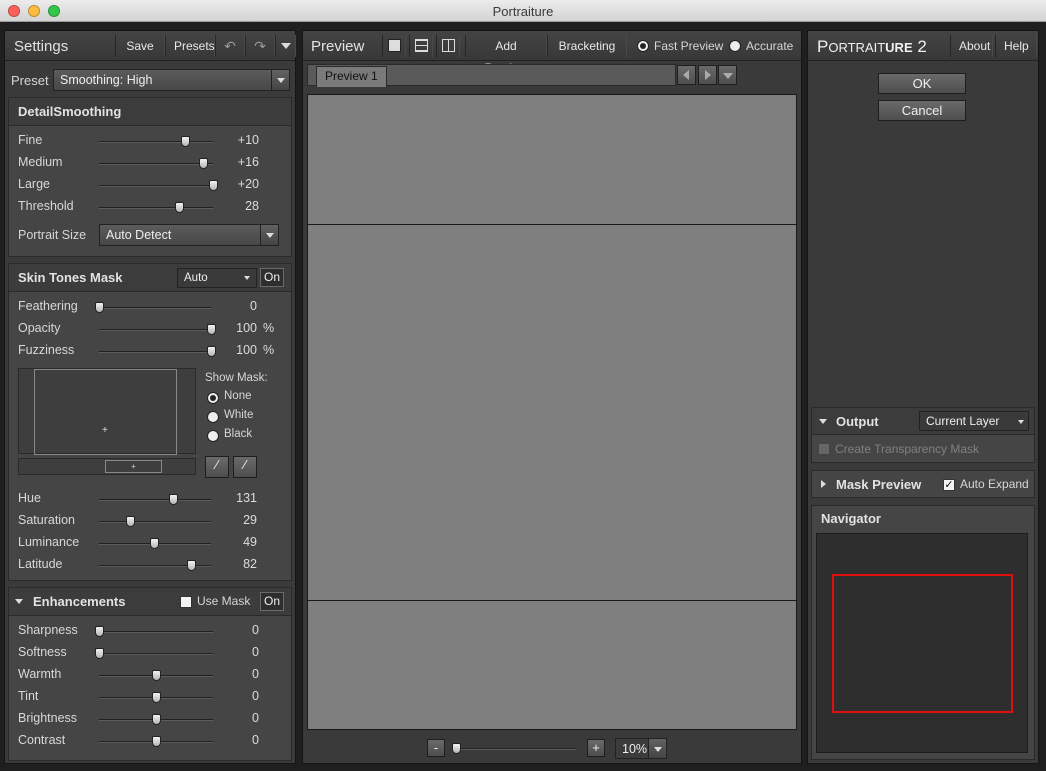  What do you see at coordinates (30, 80) in the screenshot?
I see `preset-label: Preset` at bounding box center [30, 80].